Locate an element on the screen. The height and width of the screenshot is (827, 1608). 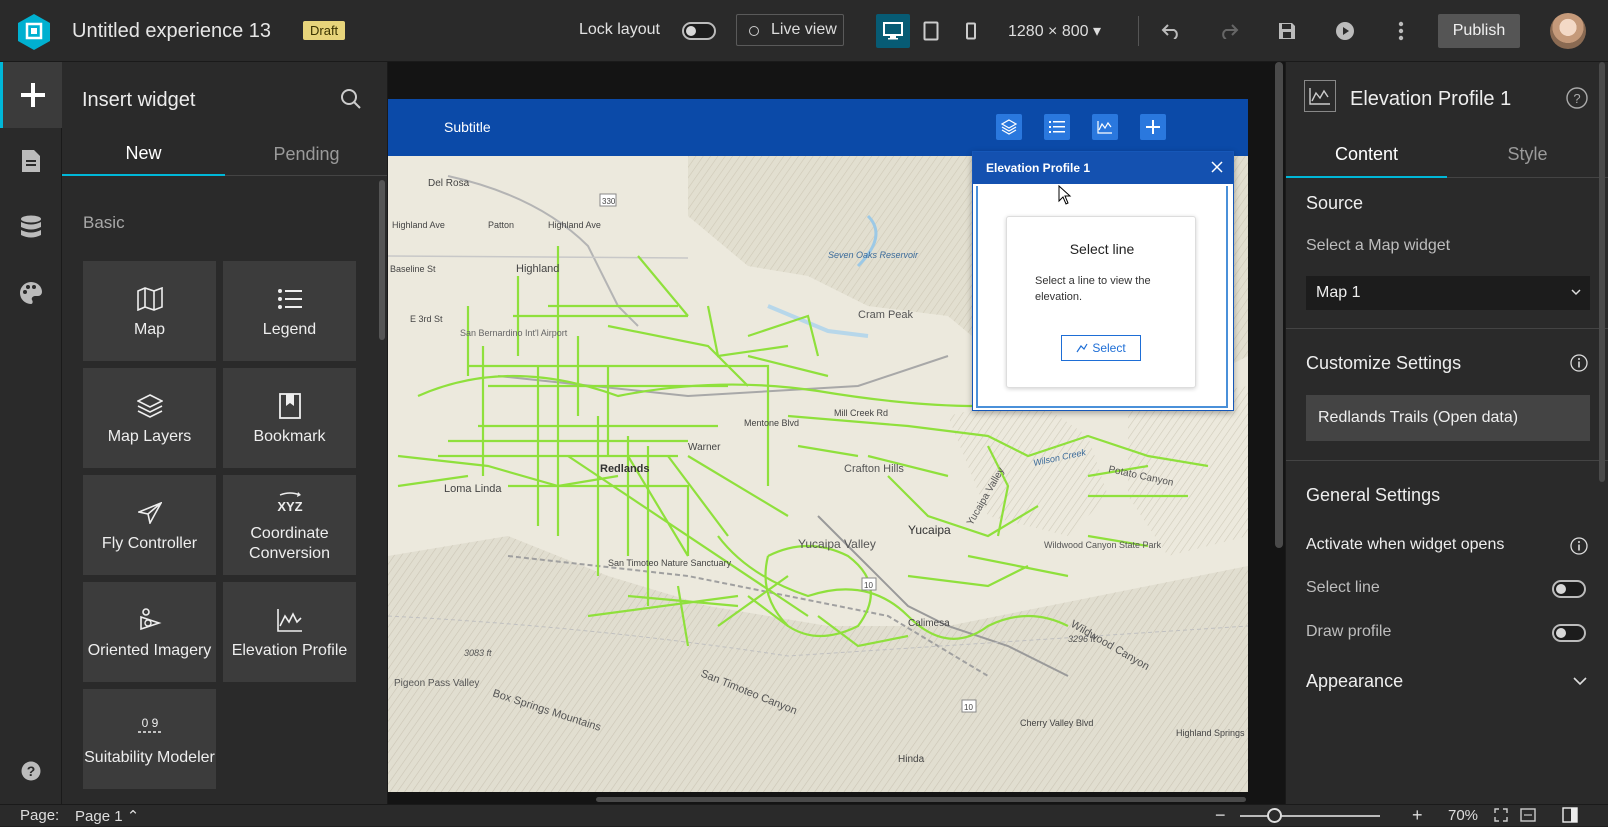
map-label: Loma Linda is located at coordinates (473, 489).